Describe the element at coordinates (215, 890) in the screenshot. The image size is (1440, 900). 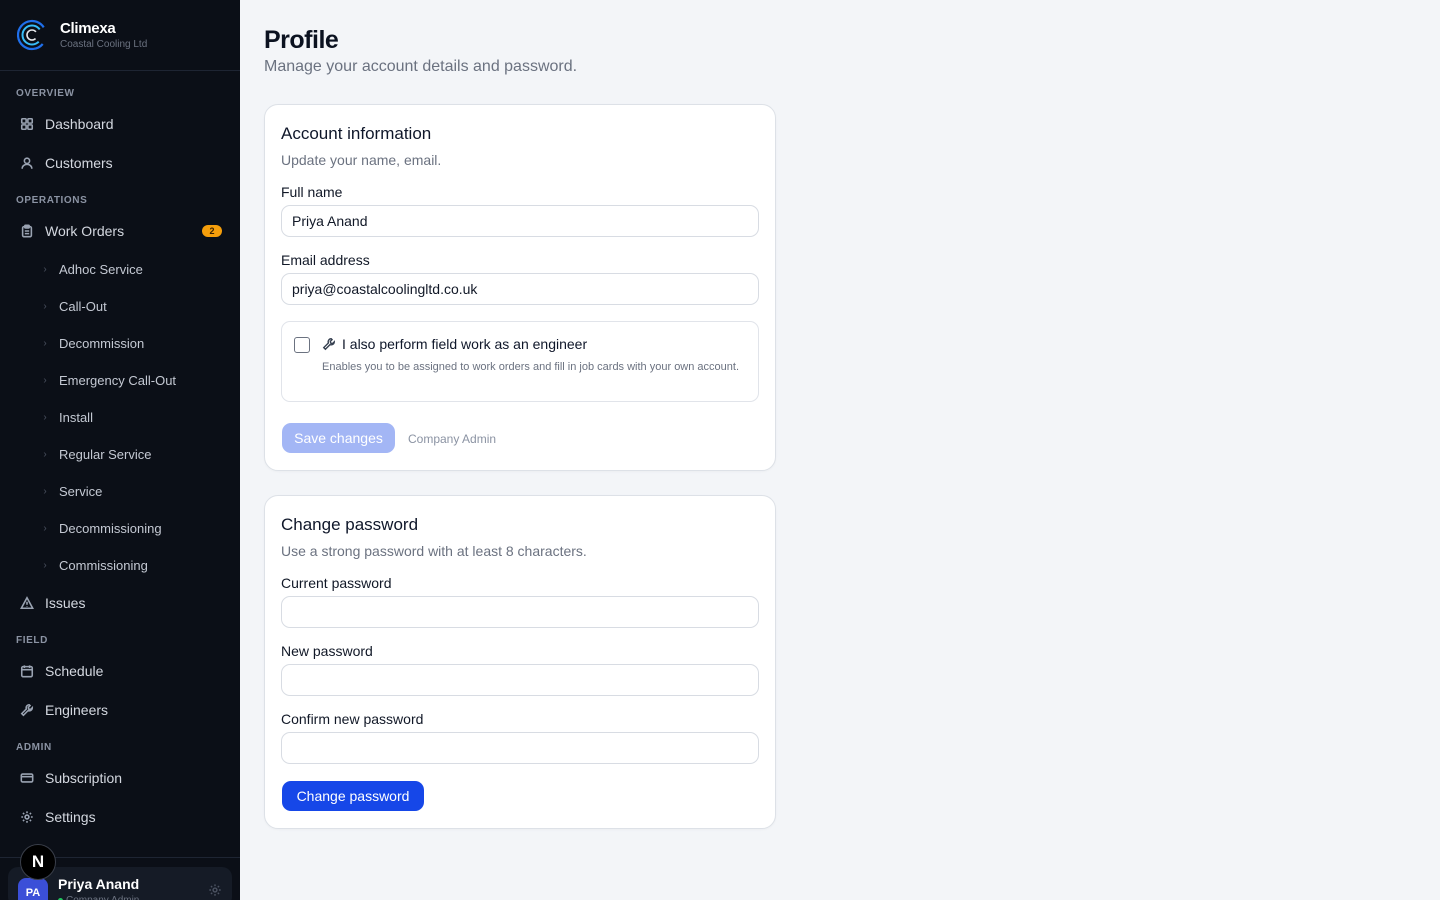
I see `user-settings-gear-icon` at that location.